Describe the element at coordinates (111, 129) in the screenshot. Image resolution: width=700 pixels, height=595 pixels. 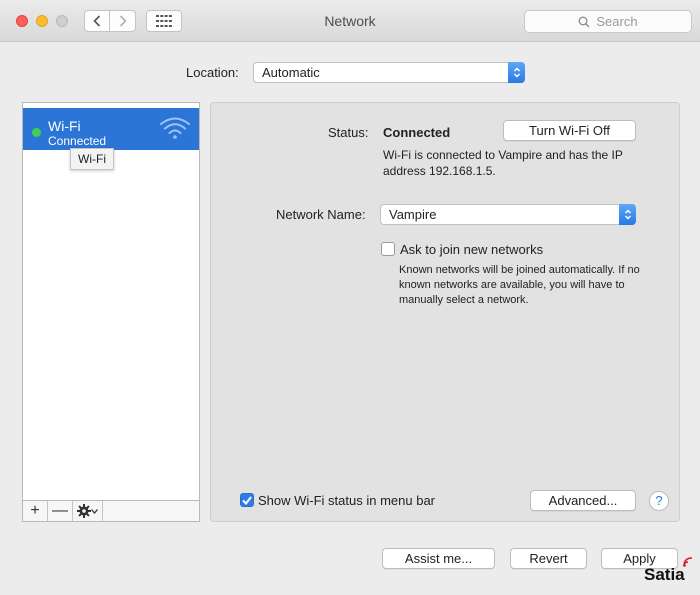
I see `service-item-wifi: Wi-Fi Connected` at that location.